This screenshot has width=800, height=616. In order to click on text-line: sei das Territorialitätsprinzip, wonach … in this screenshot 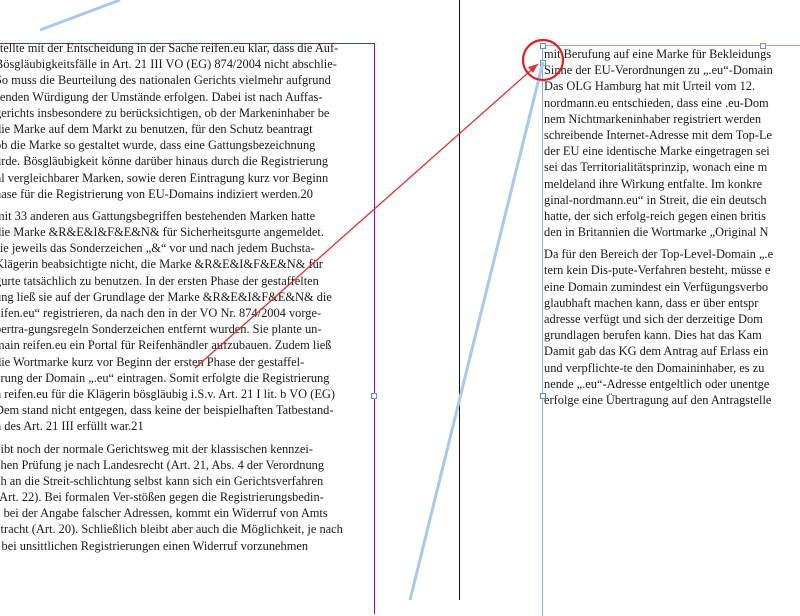, I will do `click(656, 167)`.